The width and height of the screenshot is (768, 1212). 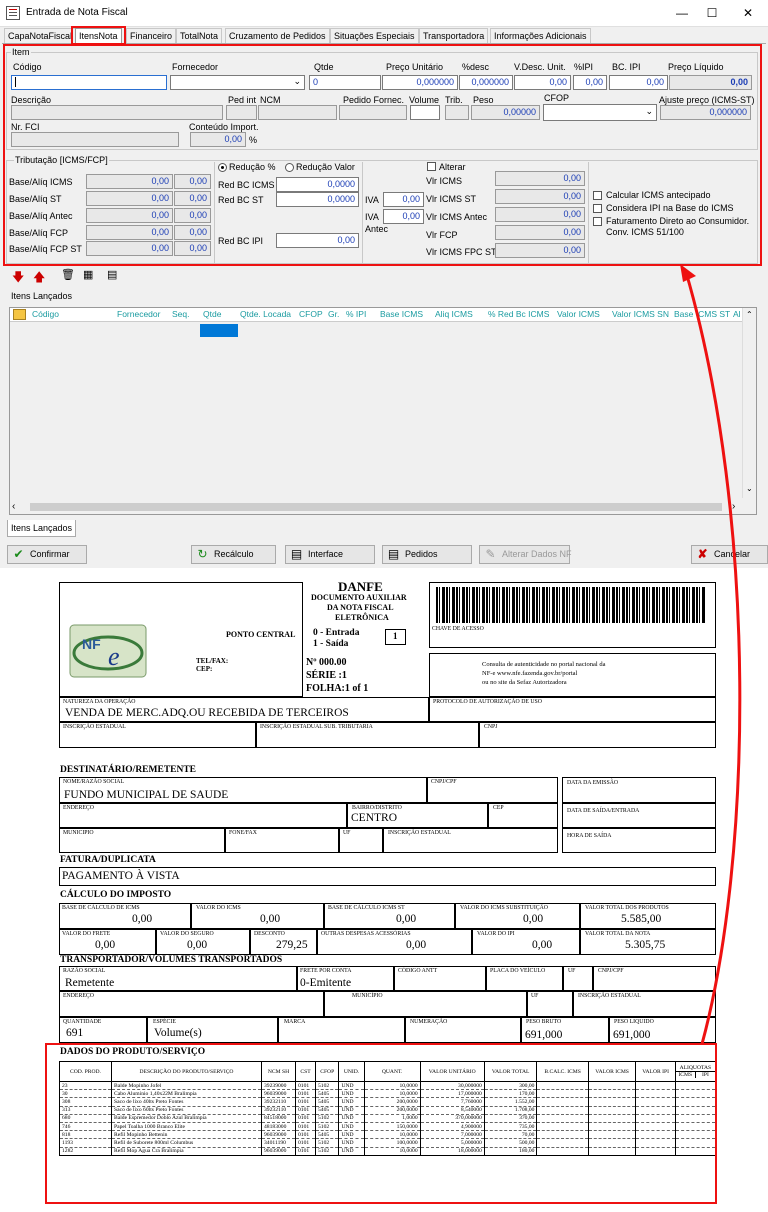 I want to click on annotation-arrow, so click(x=711, y=654).